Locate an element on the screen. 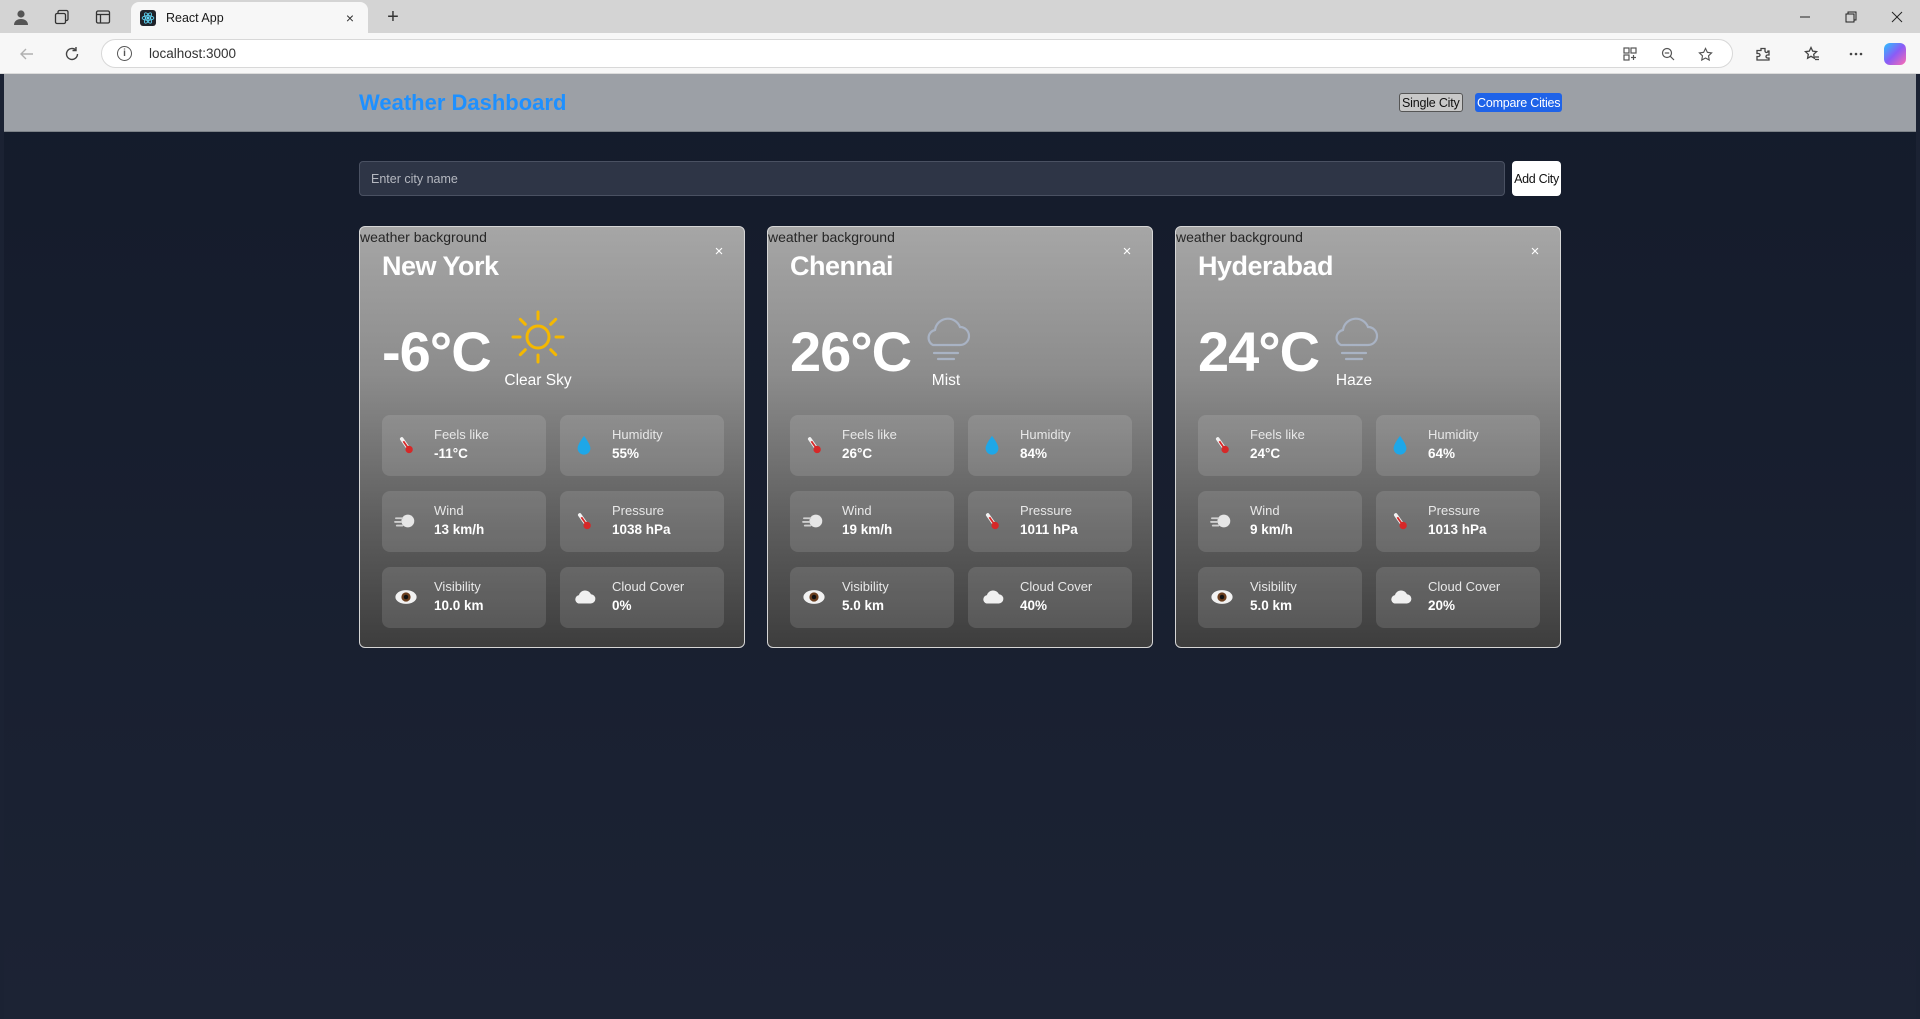  stat-value: 20% is located at coordinates (1442, 605).